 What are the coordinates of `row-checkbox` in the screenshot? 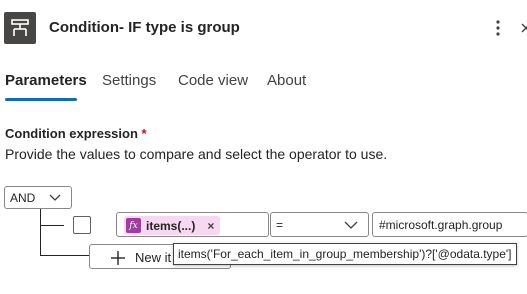 It's located at (82, 225).